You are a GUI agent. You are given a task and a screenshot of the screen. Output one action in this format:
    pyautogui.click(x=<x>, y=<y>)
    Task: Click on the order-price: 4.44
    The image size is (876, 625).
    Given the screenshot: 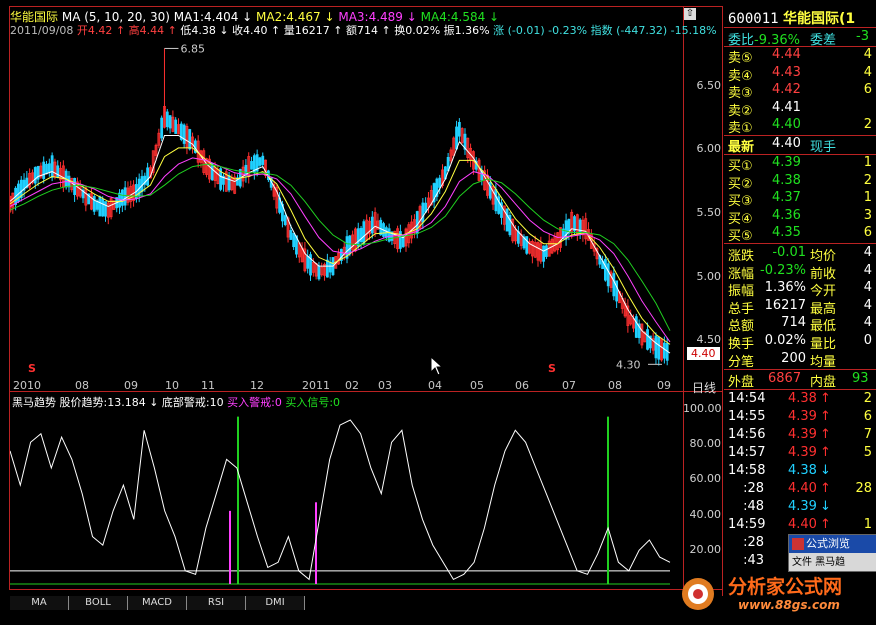 What is the action you would take?
    pyautogui.click(x=786, y=54)
    